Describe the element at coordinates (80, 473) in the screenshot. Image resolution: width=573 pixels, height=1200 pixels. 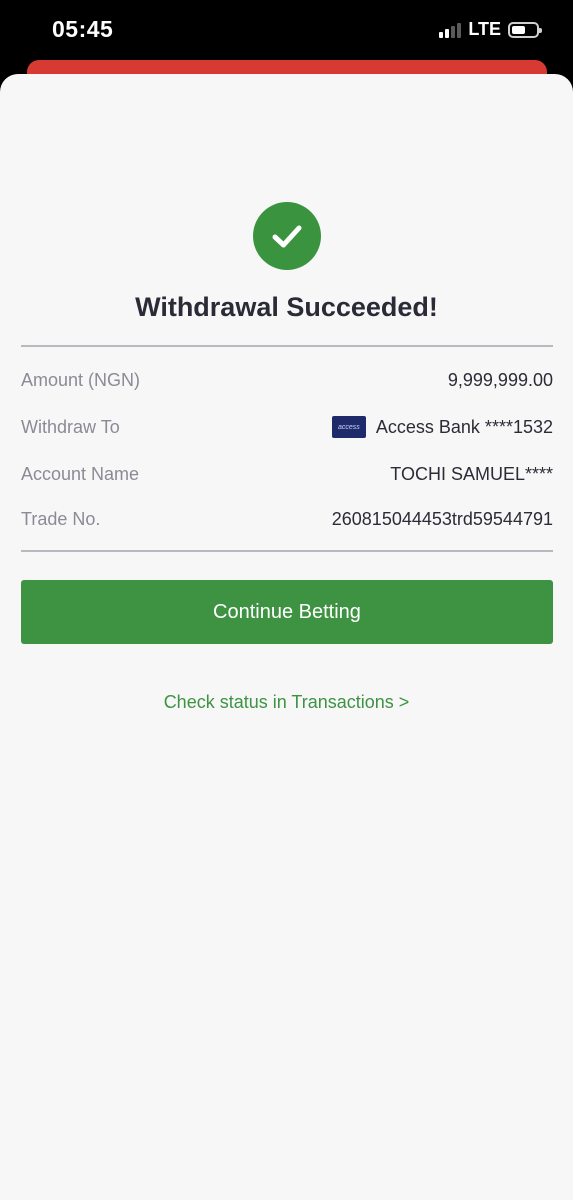
I see `account-name-label: Account Name` at that location.